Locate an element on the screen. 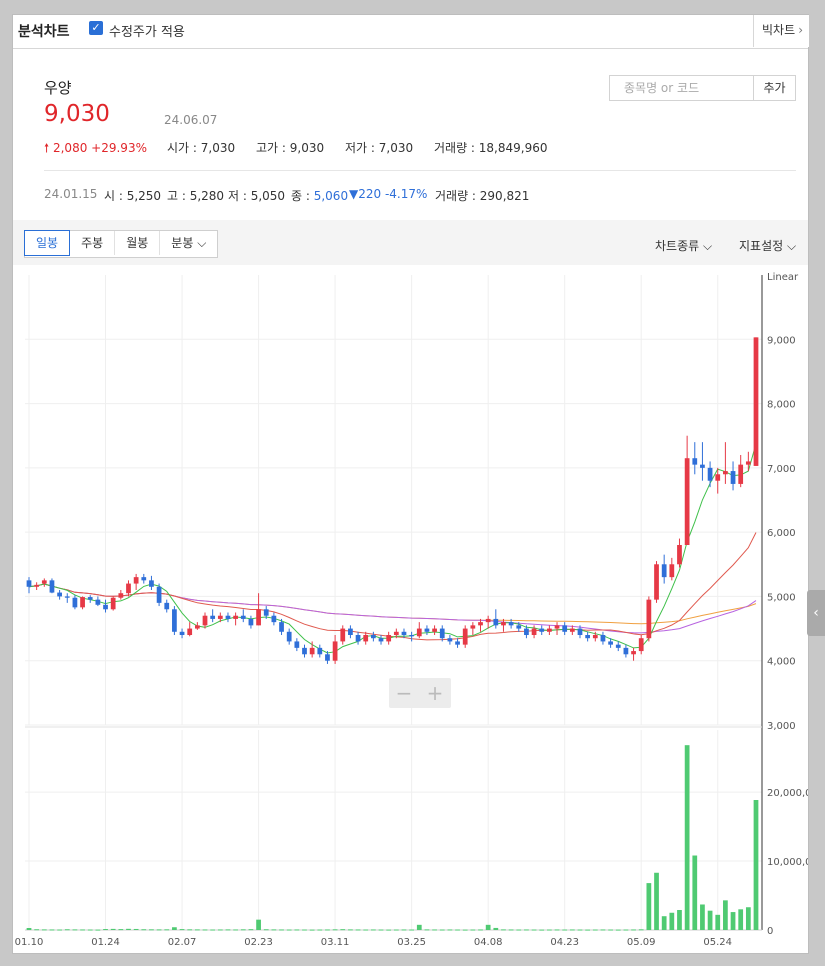 This screenshot has height=966, width=825. stock-name: 우양 is located at coordinates (58, 88).